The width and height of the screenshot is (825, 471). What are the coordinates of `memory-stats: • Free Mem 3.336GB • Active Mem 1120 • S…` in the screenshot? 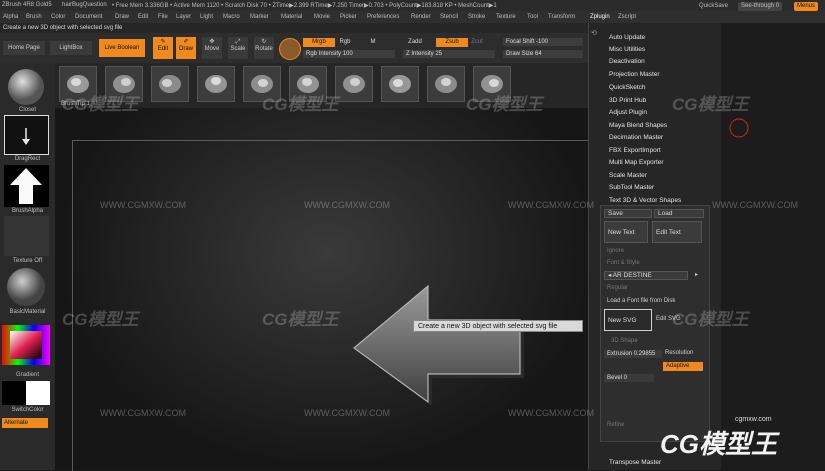 It's located at (304, 6).